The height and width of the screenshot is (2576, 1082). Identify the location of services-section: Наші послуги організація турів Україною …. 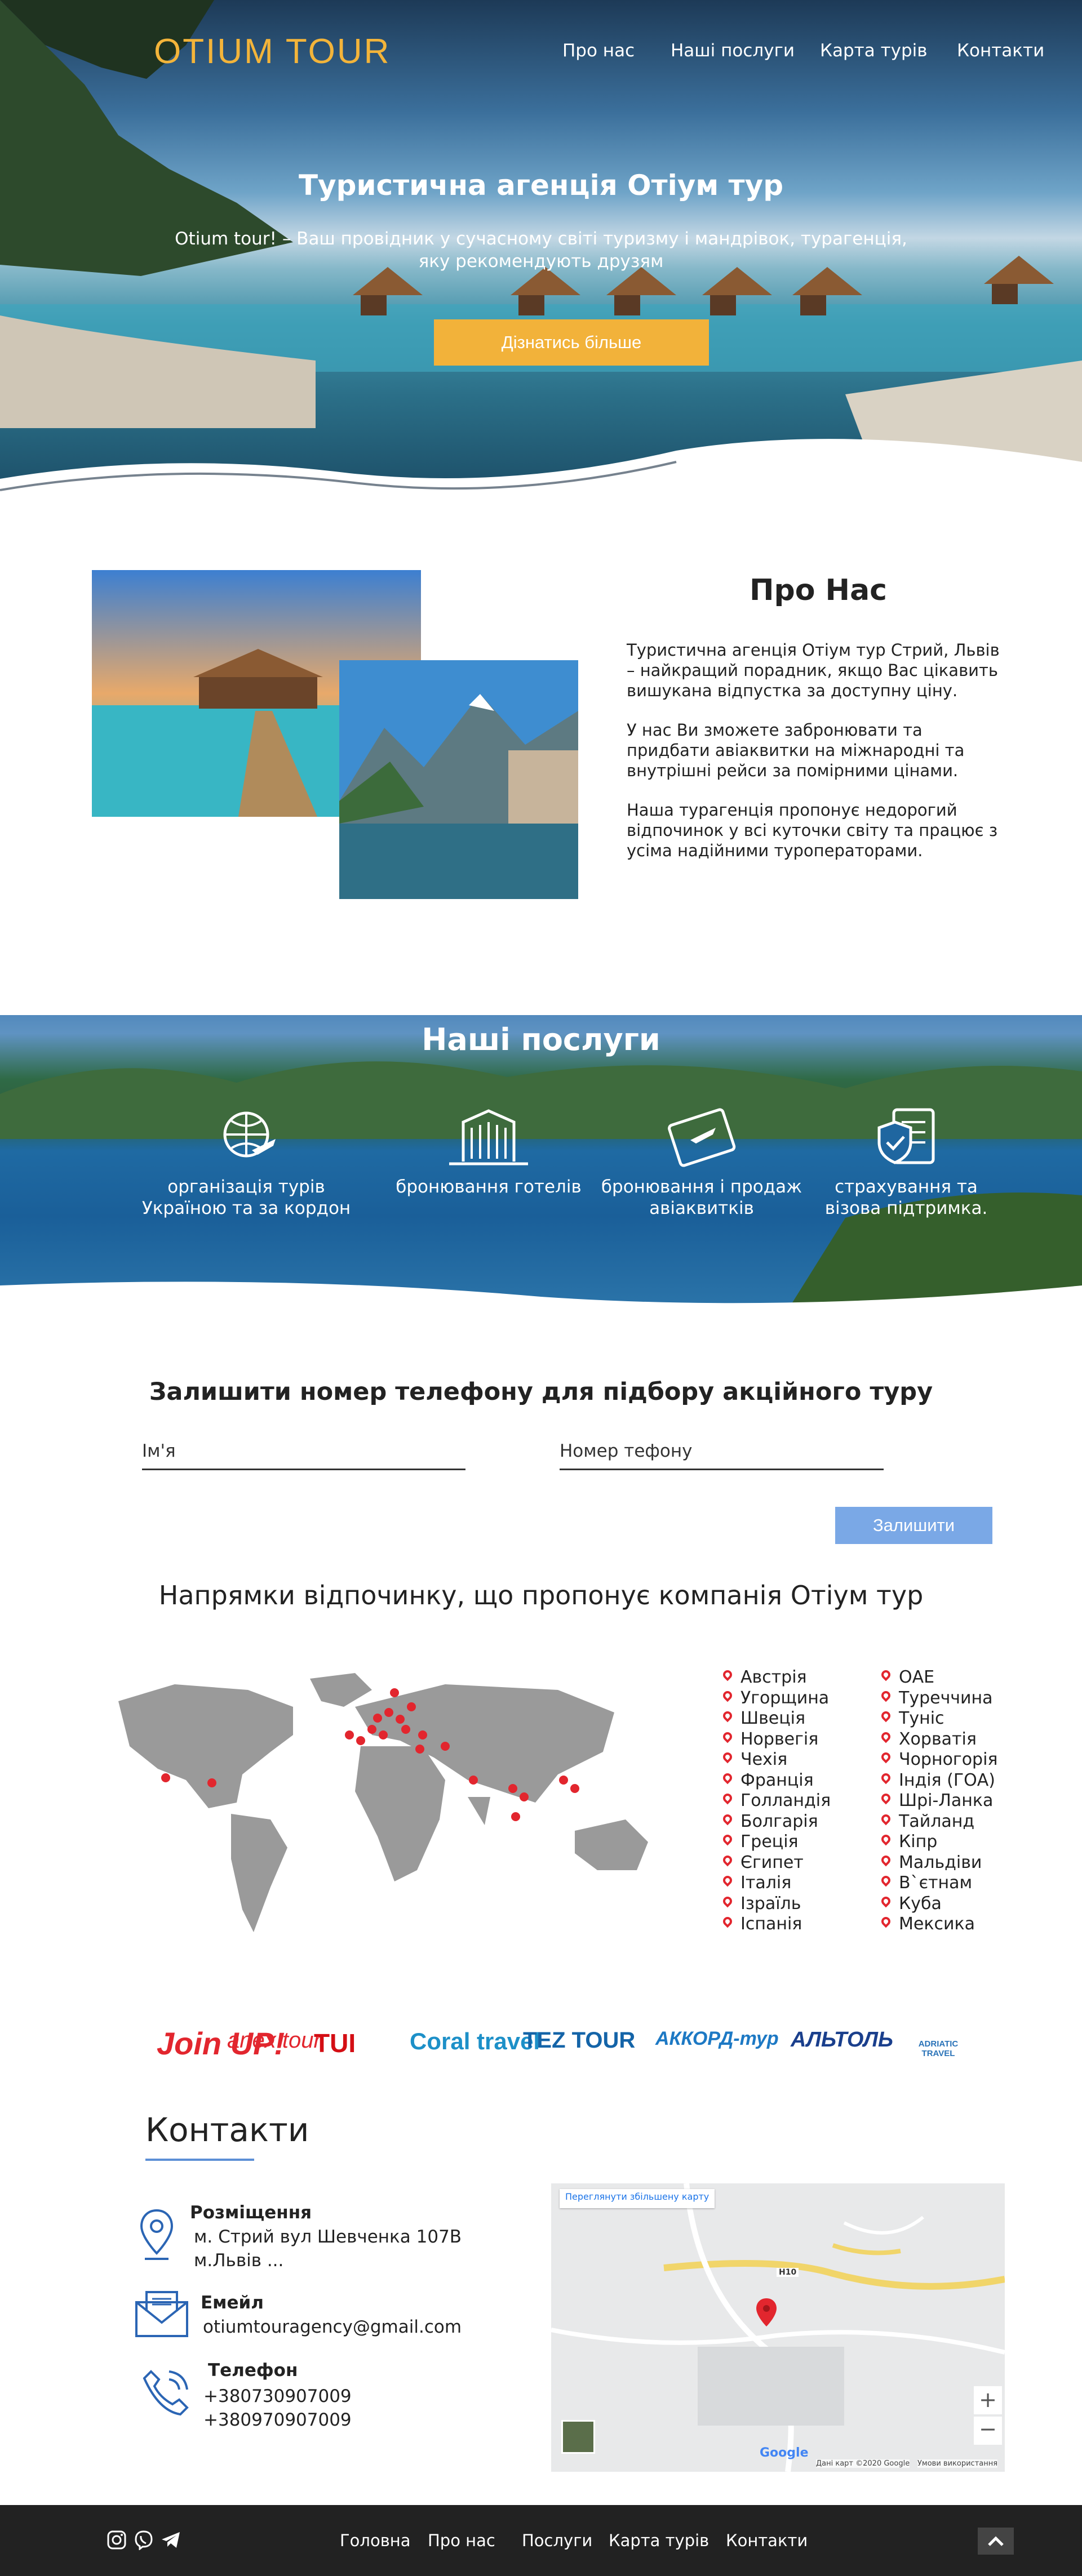
(541, 1144).